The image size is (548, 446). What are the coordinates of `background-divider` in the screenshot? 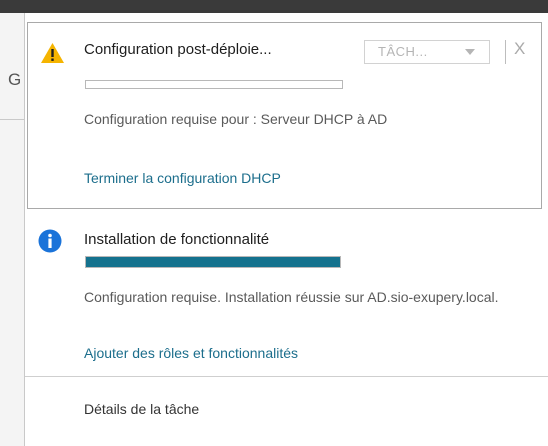 It's located at (12, 119).